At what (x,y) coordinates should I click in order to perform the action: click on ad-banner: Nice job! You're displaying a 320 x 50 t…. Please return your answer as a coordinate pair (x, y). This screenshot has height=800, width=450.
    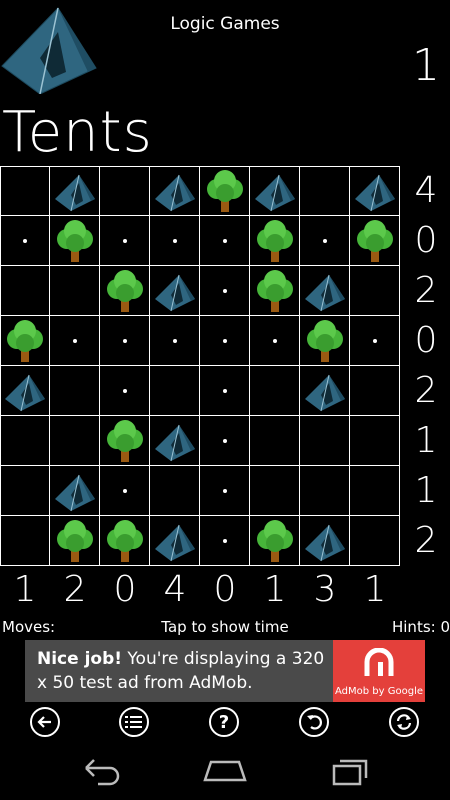
    Looking at the image, I should click on (225, 671).